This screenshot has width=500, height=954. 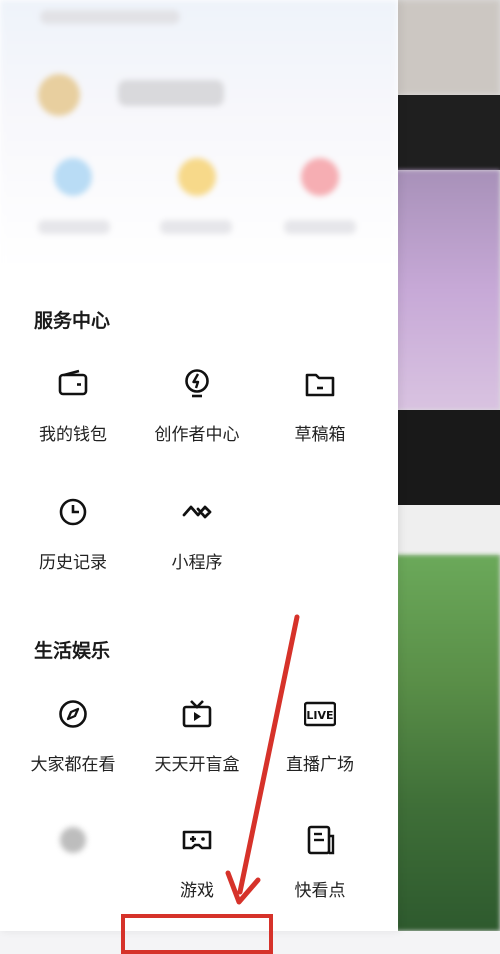 What do you see at coordinates (110, 17) in the screenshot?
I see `status-bar` at bounding box center [110, 17].